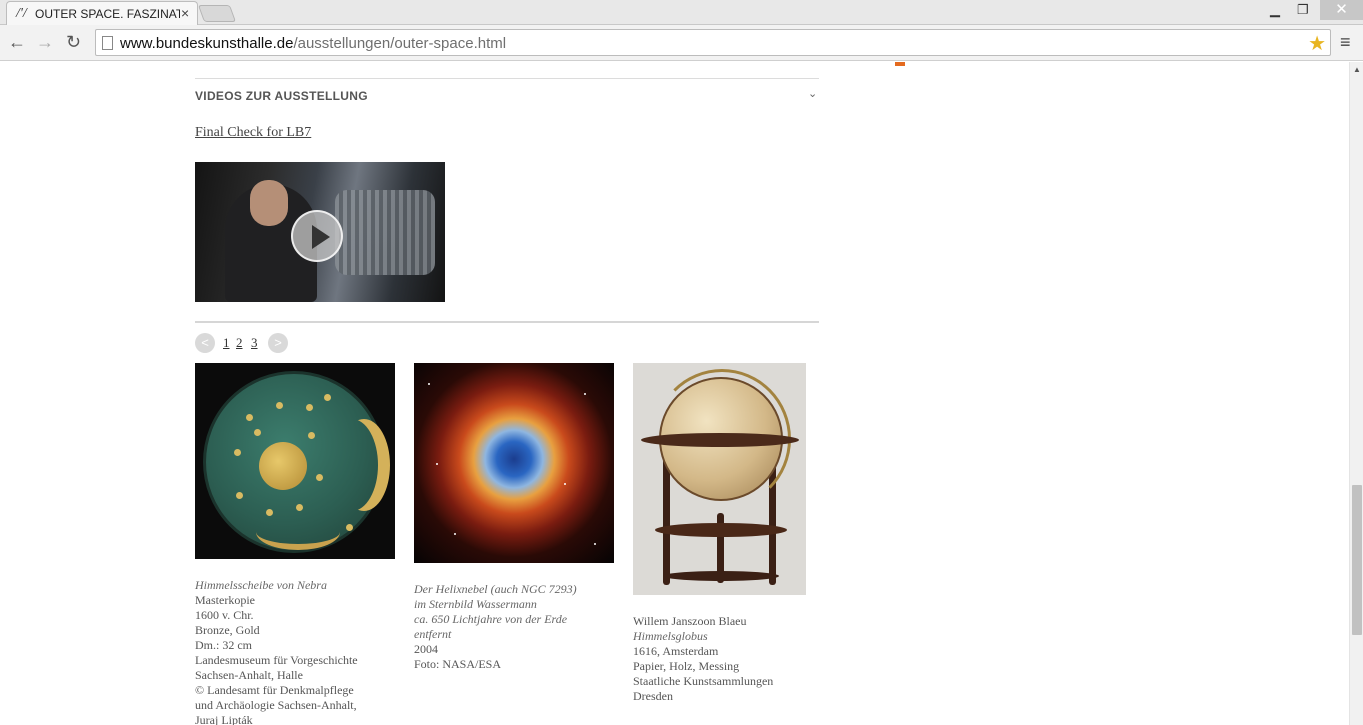 This screenshot has height=725, width=1363. Describe the element at coordinates (475, 604) in the screenshot. I see `caption-line: im Sternbild Wassermann` at that location.